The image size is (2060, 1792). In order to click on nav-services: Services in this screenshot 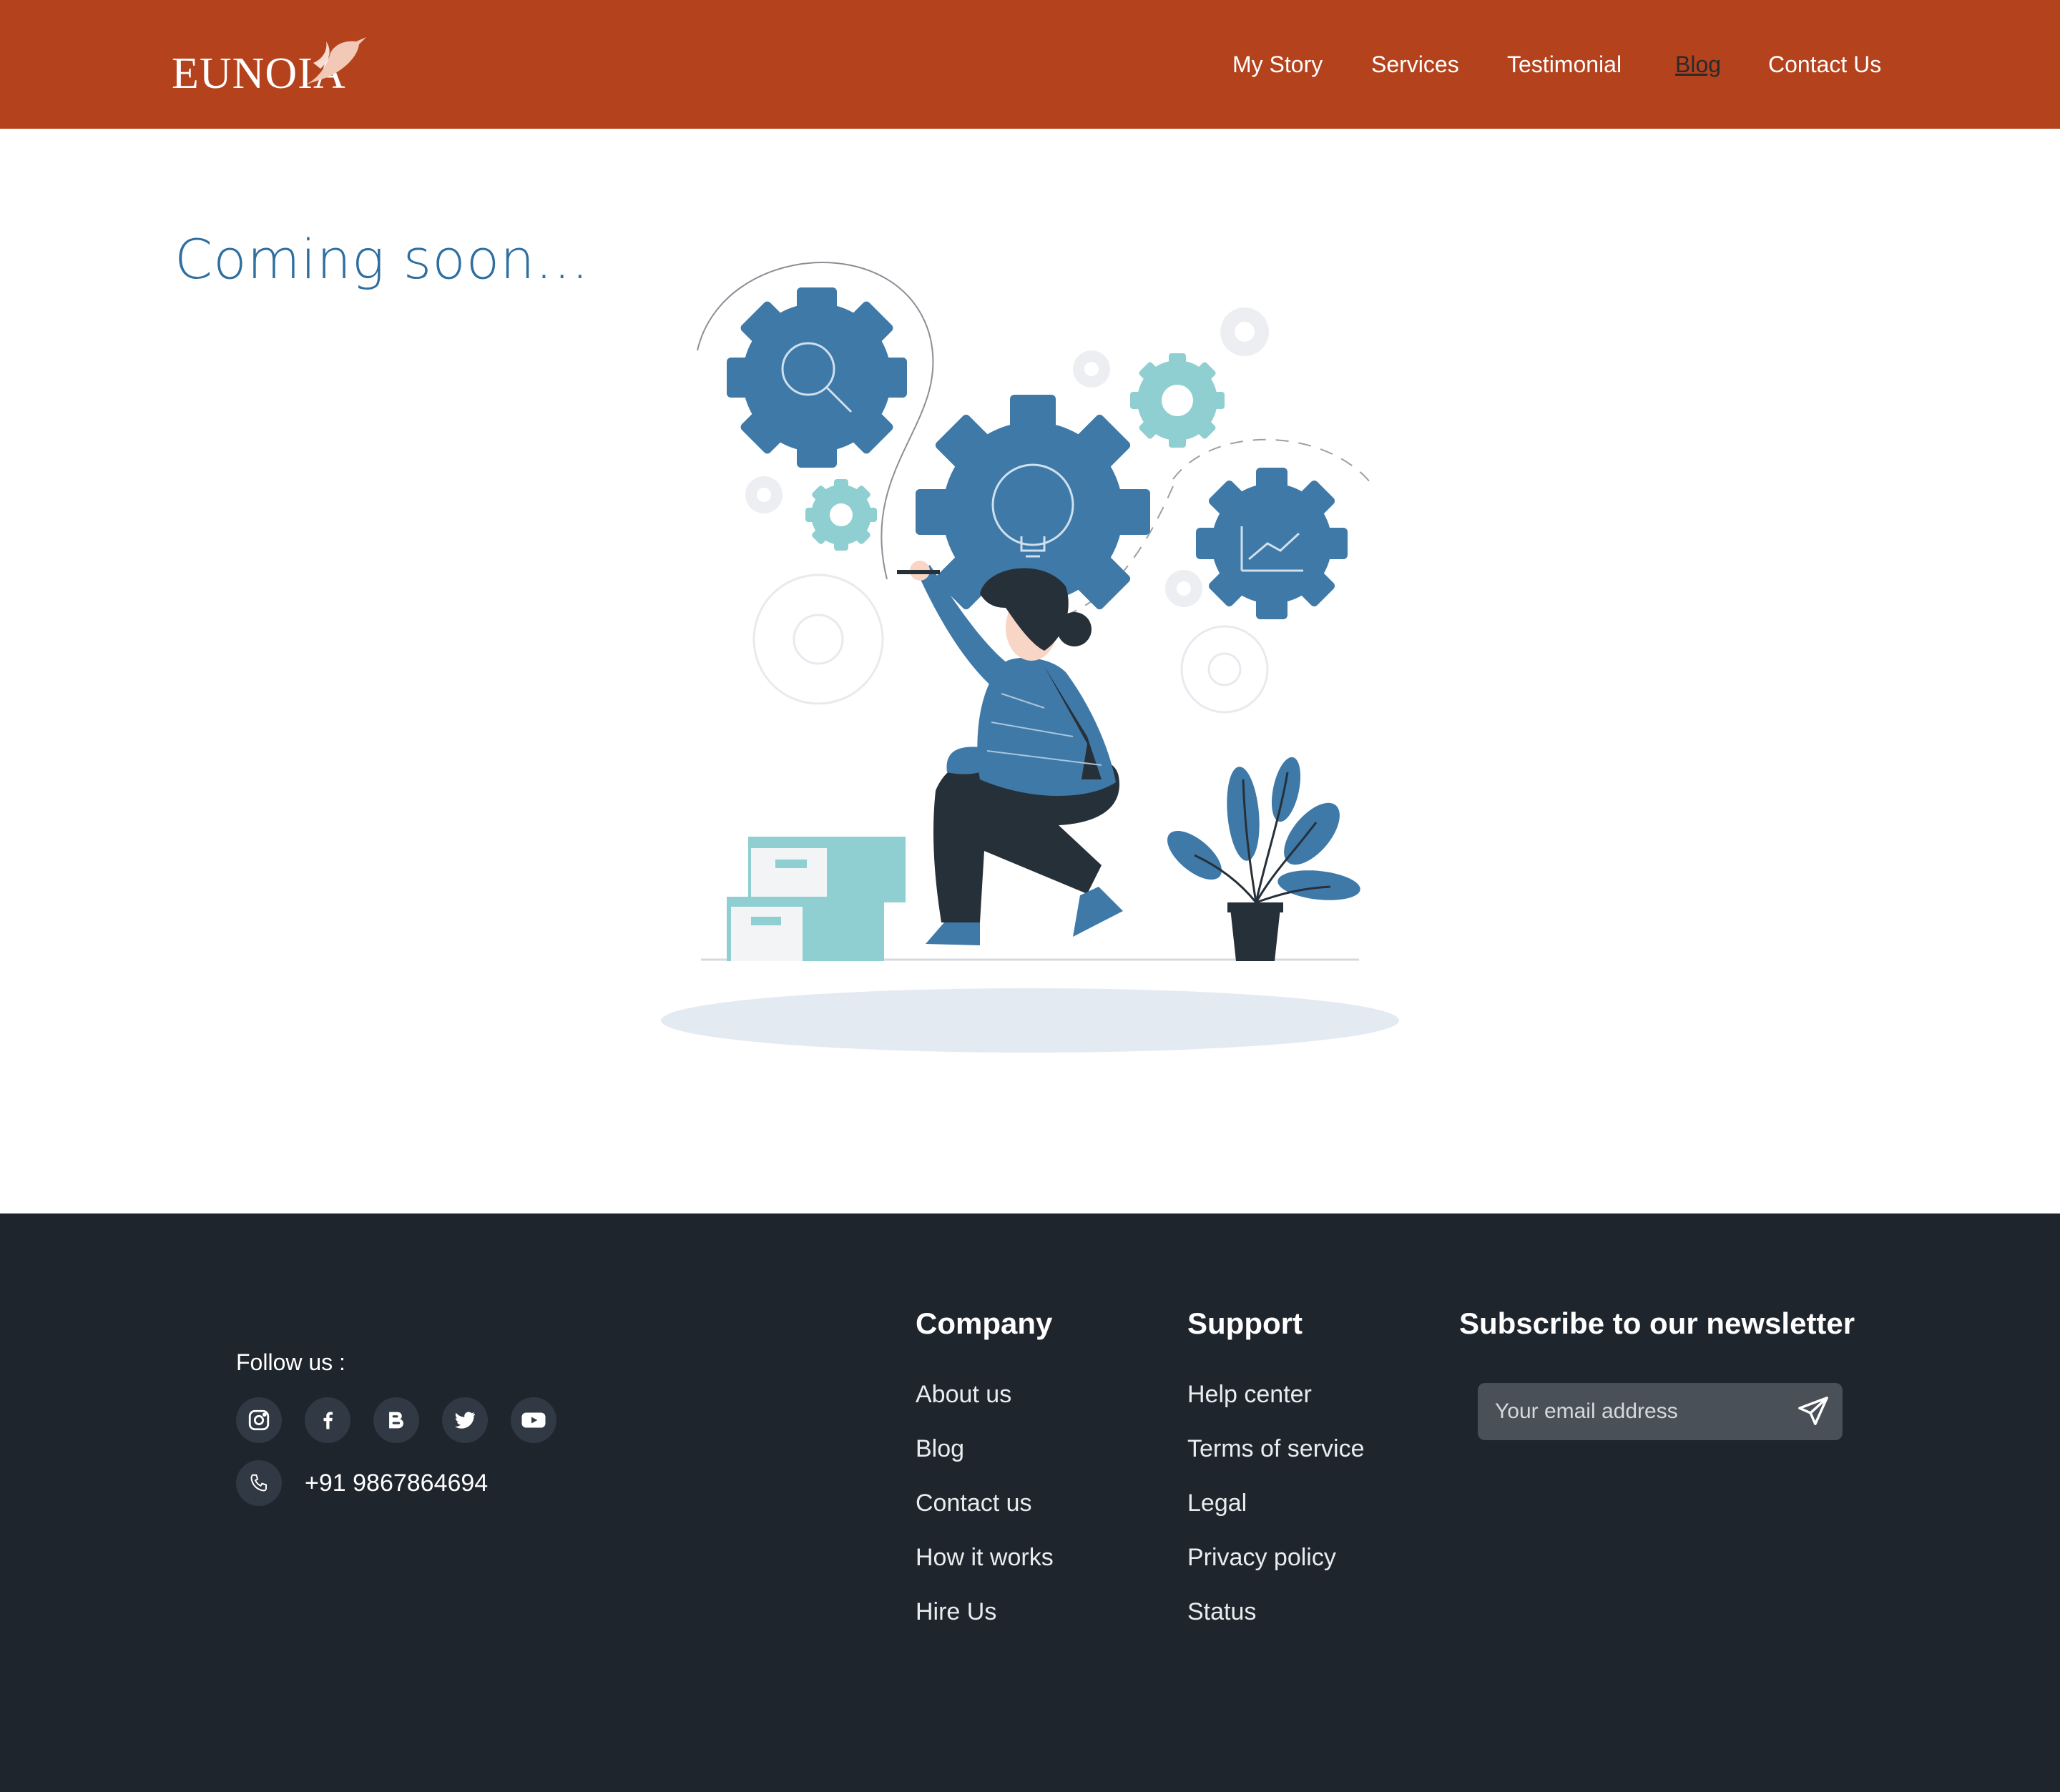, I will do `click(1415, 64)`.